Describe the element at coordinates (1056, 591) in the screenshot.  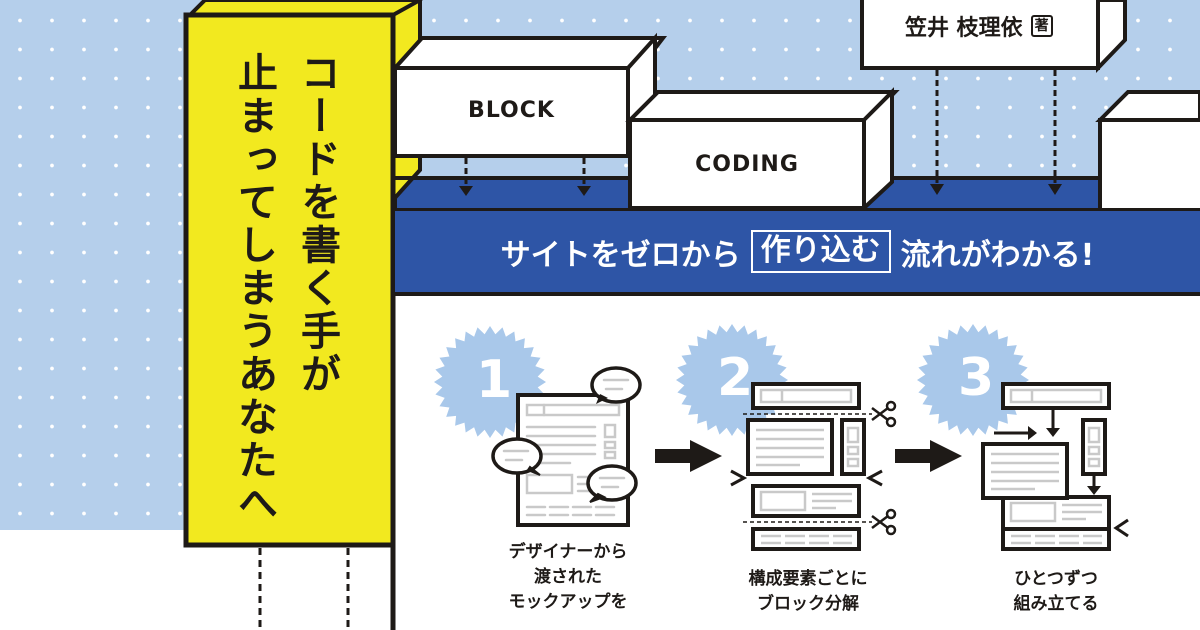
I see `step-3-caption: ひとつずつ 組み立てる` at that location.